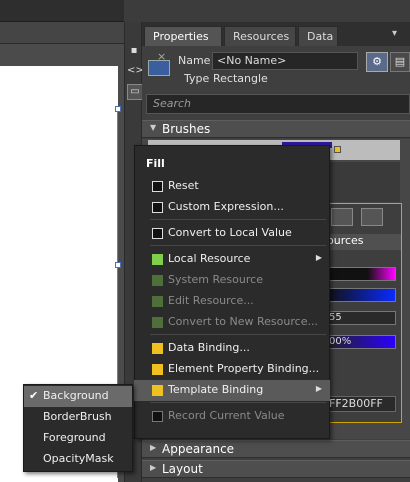 The width and height of the screenshot is (410, 482). I want to click on name-field: <No Name>, so click(285, 61).